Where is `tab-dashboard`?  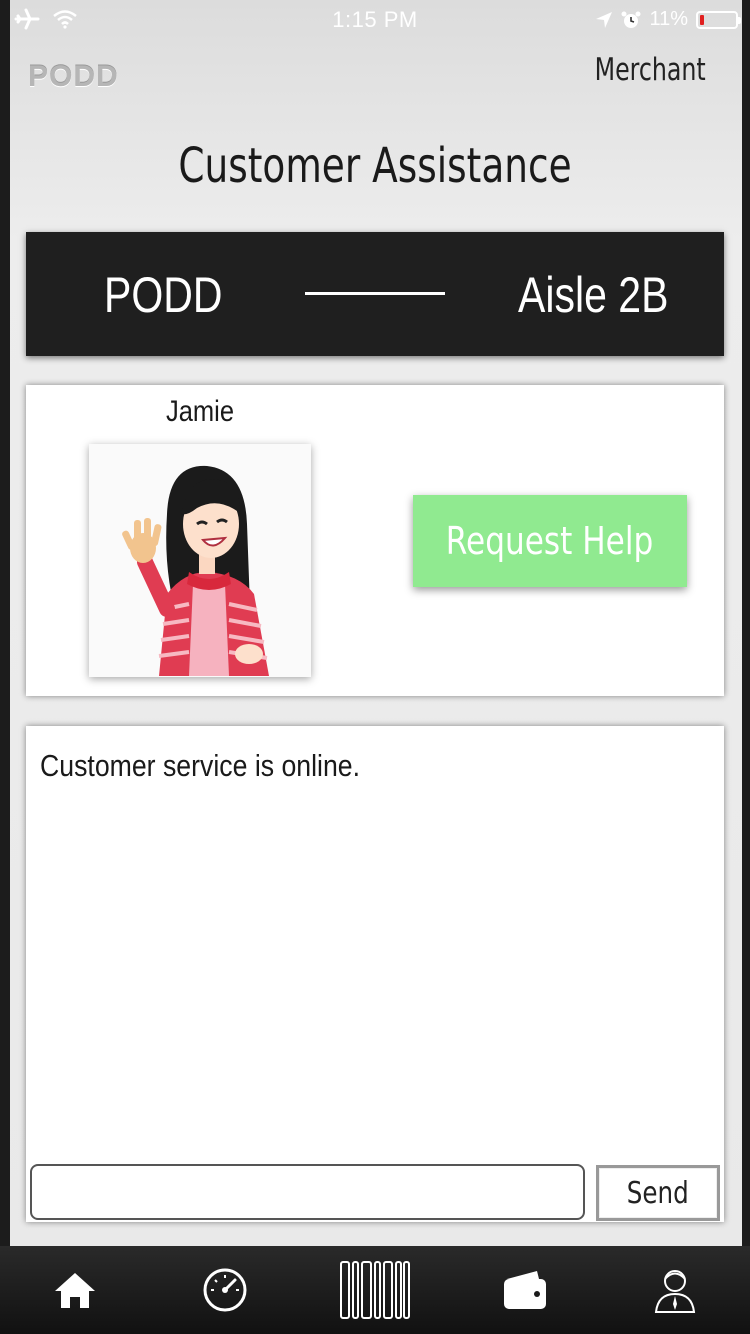 tab-dashboard is located at coordinates (225, 1290).